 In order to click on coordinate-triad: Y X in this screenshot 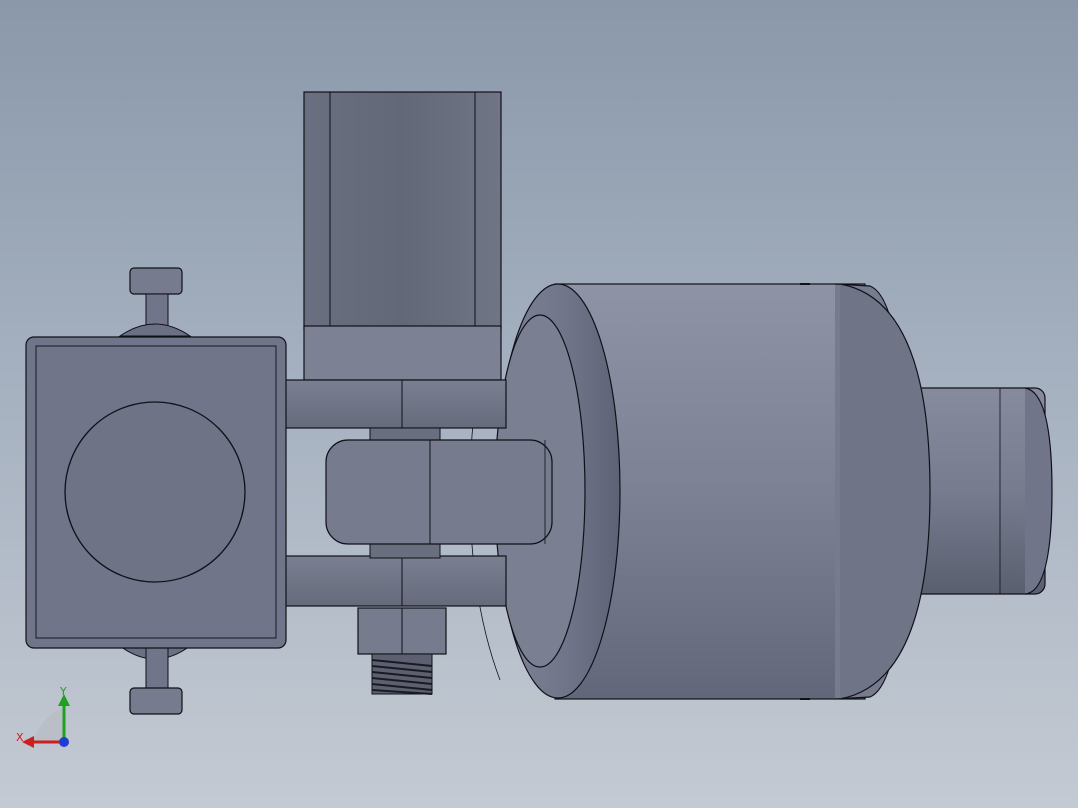, I will do `click(45, 719)`.